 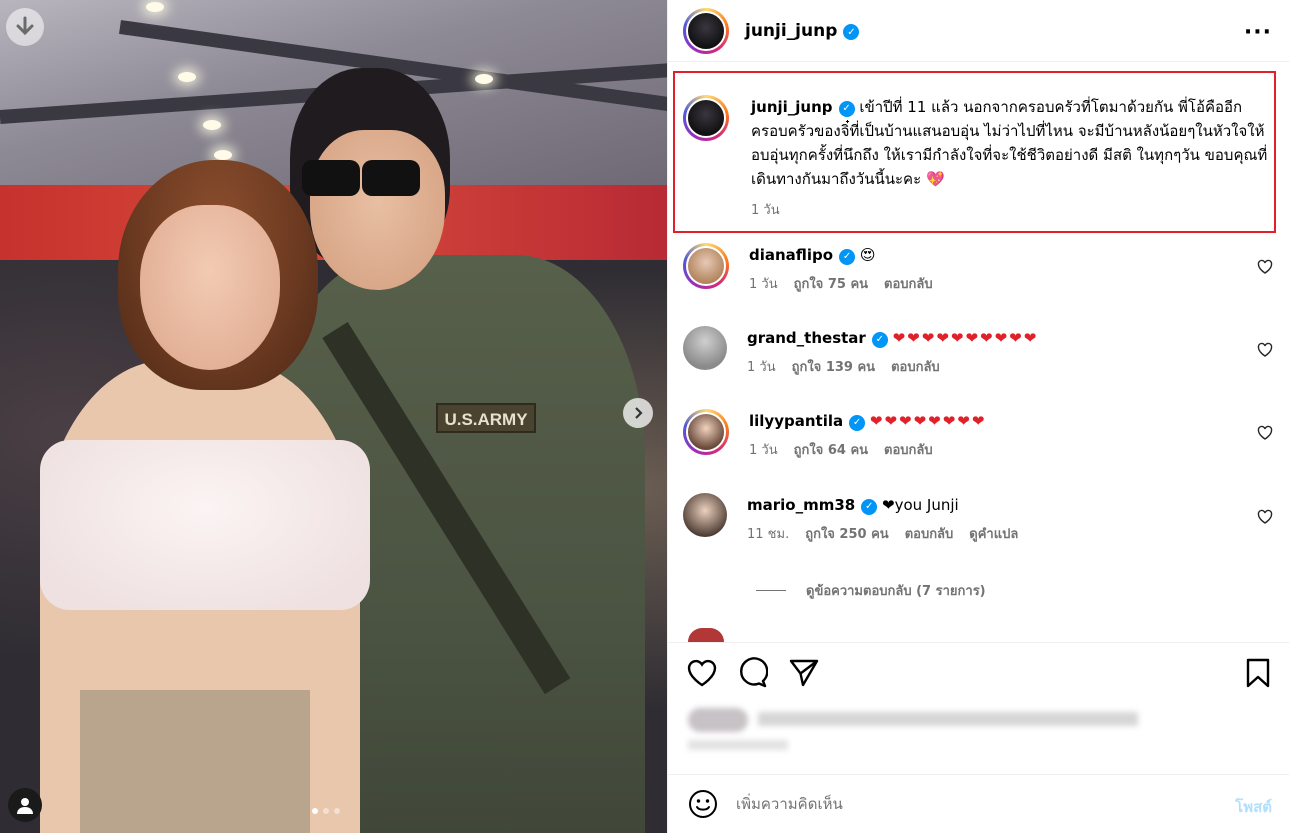 What do you see at coordinates (978, 803) in the screenshot?
I see `add-comment-bar: เพิ่มความคิดเห็น โพสต์` at bounding box center [978, 803].